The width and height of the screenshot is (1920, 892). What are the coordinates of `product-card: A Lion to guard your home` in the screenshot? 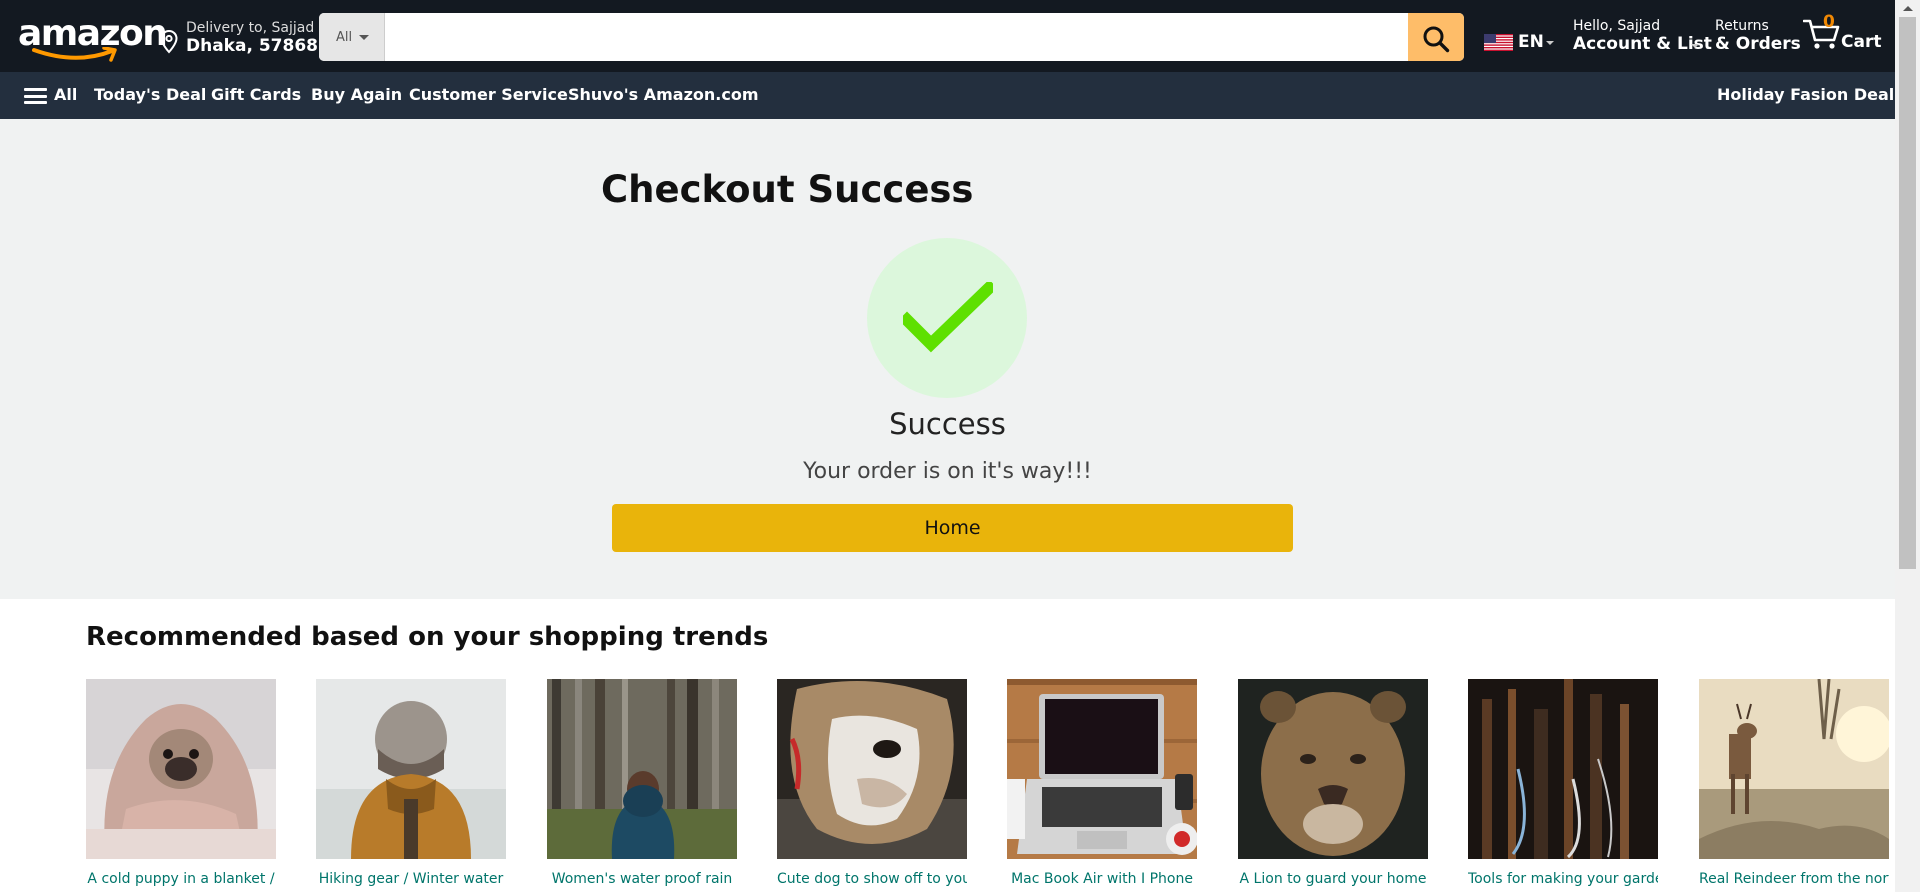 It's located at (1333, 783).